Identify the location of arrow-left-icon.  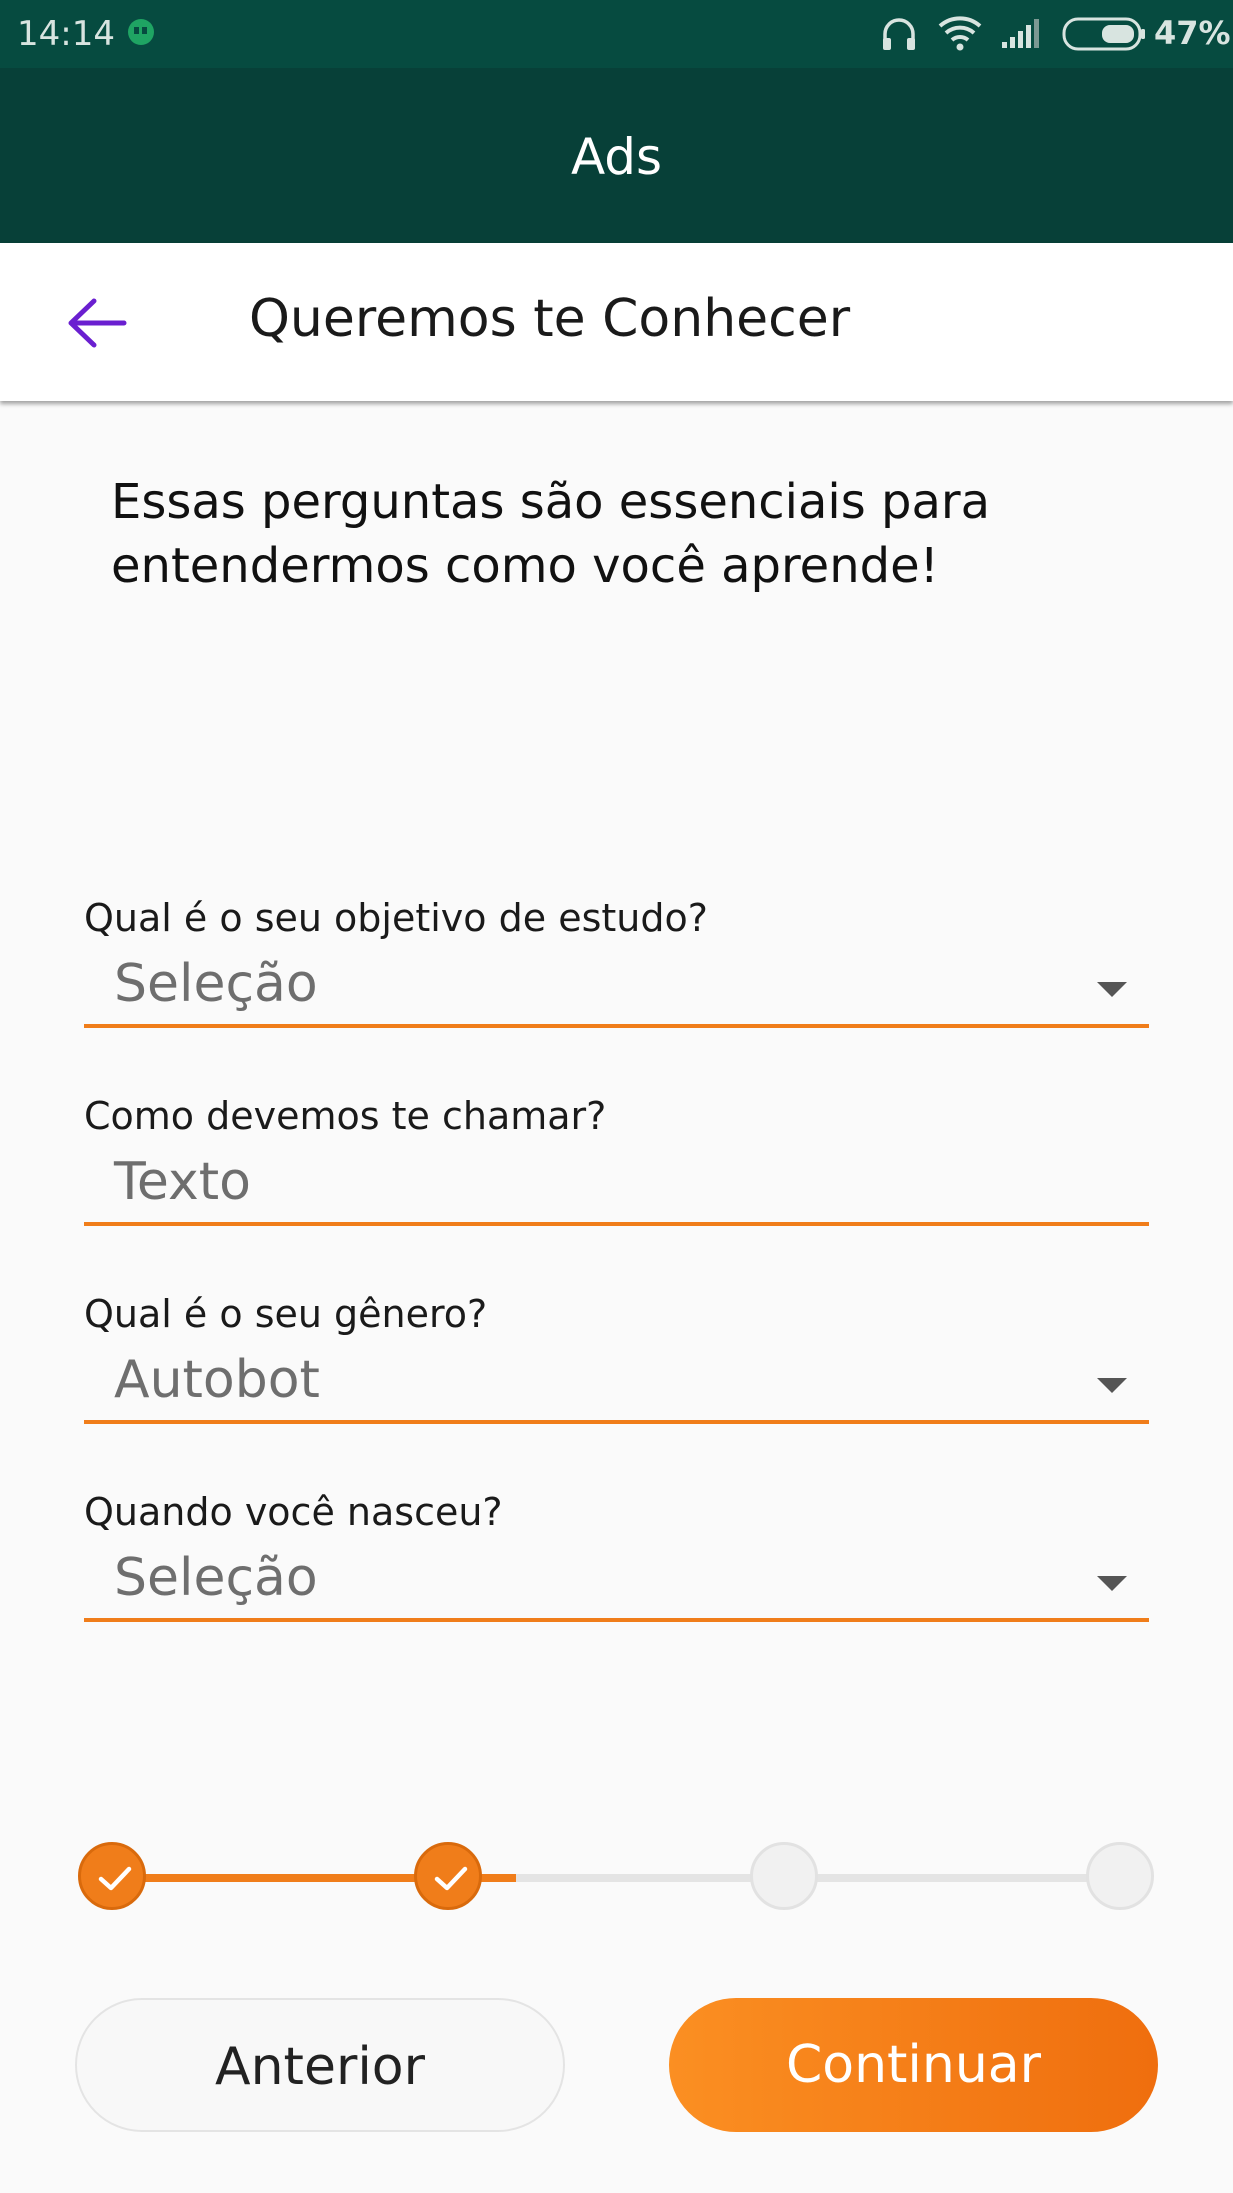
(97, 323).